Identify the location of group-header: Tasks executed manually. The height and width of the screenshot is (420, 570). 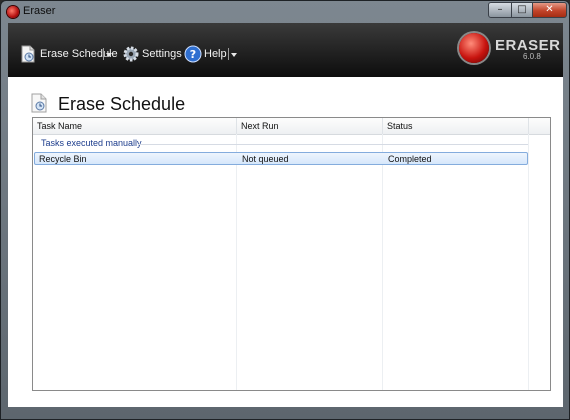
(91, 143).